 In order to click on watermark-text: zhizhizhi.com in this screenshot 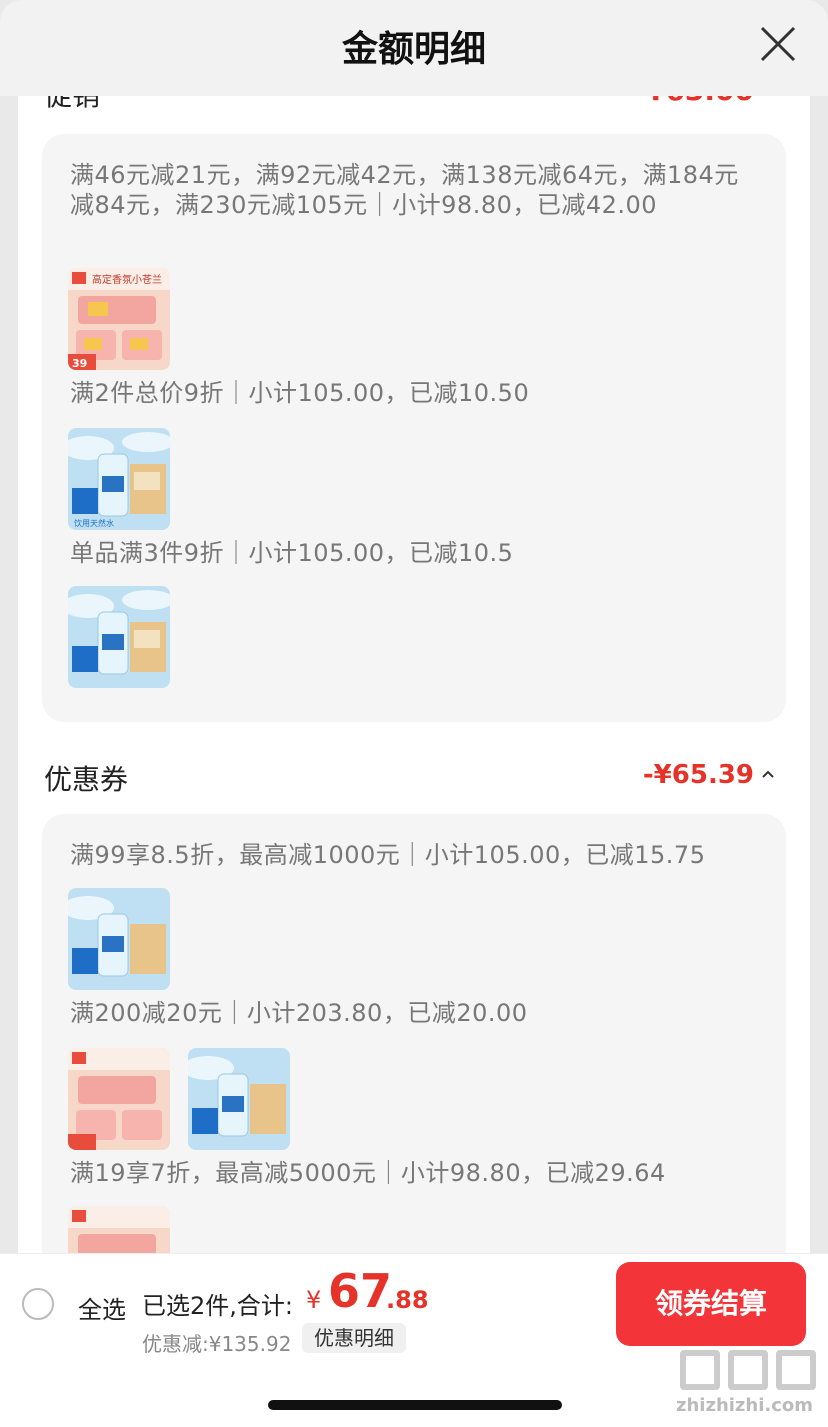, I will do `click(745, 1405)`.